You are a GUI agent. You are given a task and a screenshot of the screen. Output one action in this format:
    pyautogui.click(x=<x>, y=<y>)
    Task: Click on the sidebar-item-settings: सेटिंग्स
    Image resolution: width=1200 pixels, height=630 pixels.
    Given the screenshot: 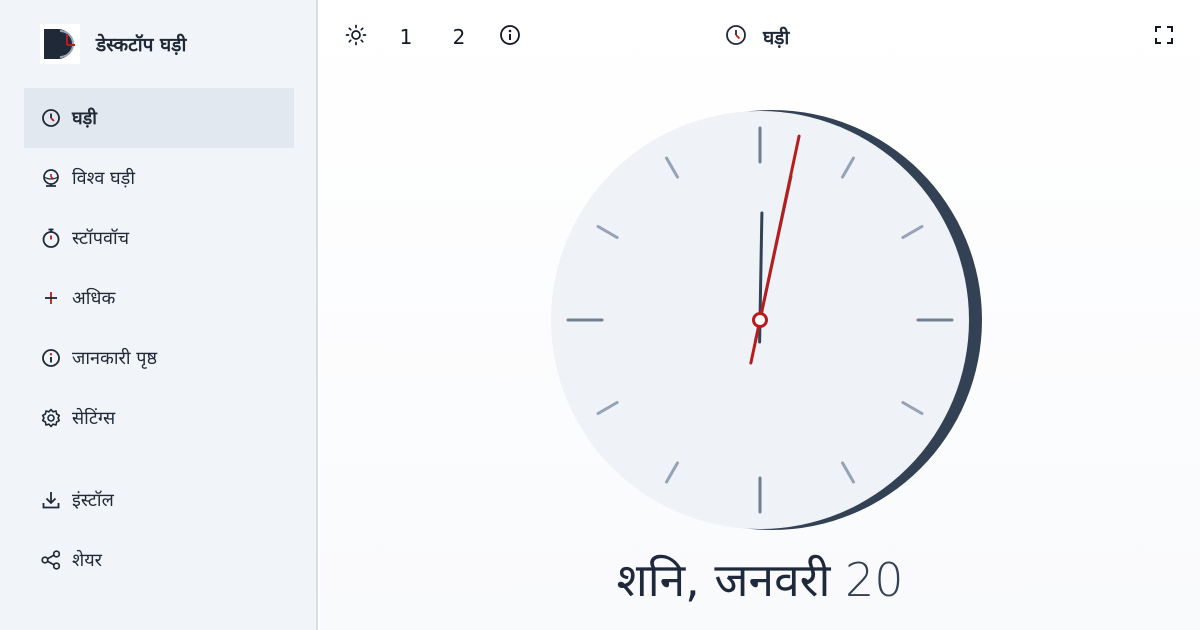 What is the action you would take?
    pyautogui.click(x=159, y=418)
    